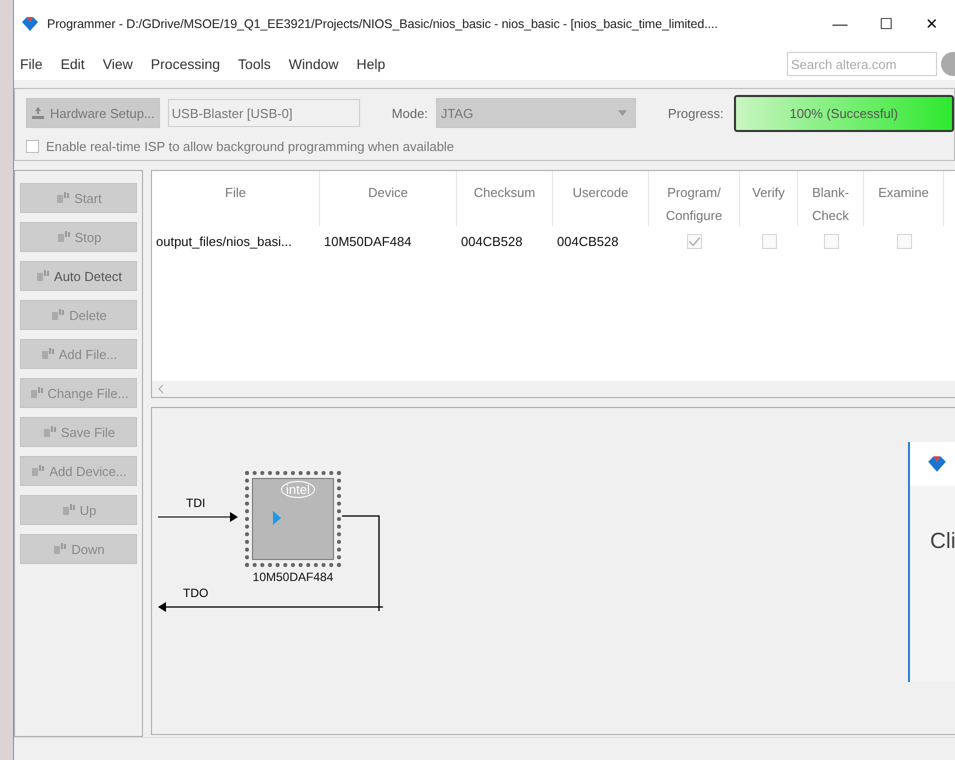 This screenshot has width=955, height=760. Describe the element at coordinates (904, 198) in the screenshot. I see `column-header: Examine` at that location.